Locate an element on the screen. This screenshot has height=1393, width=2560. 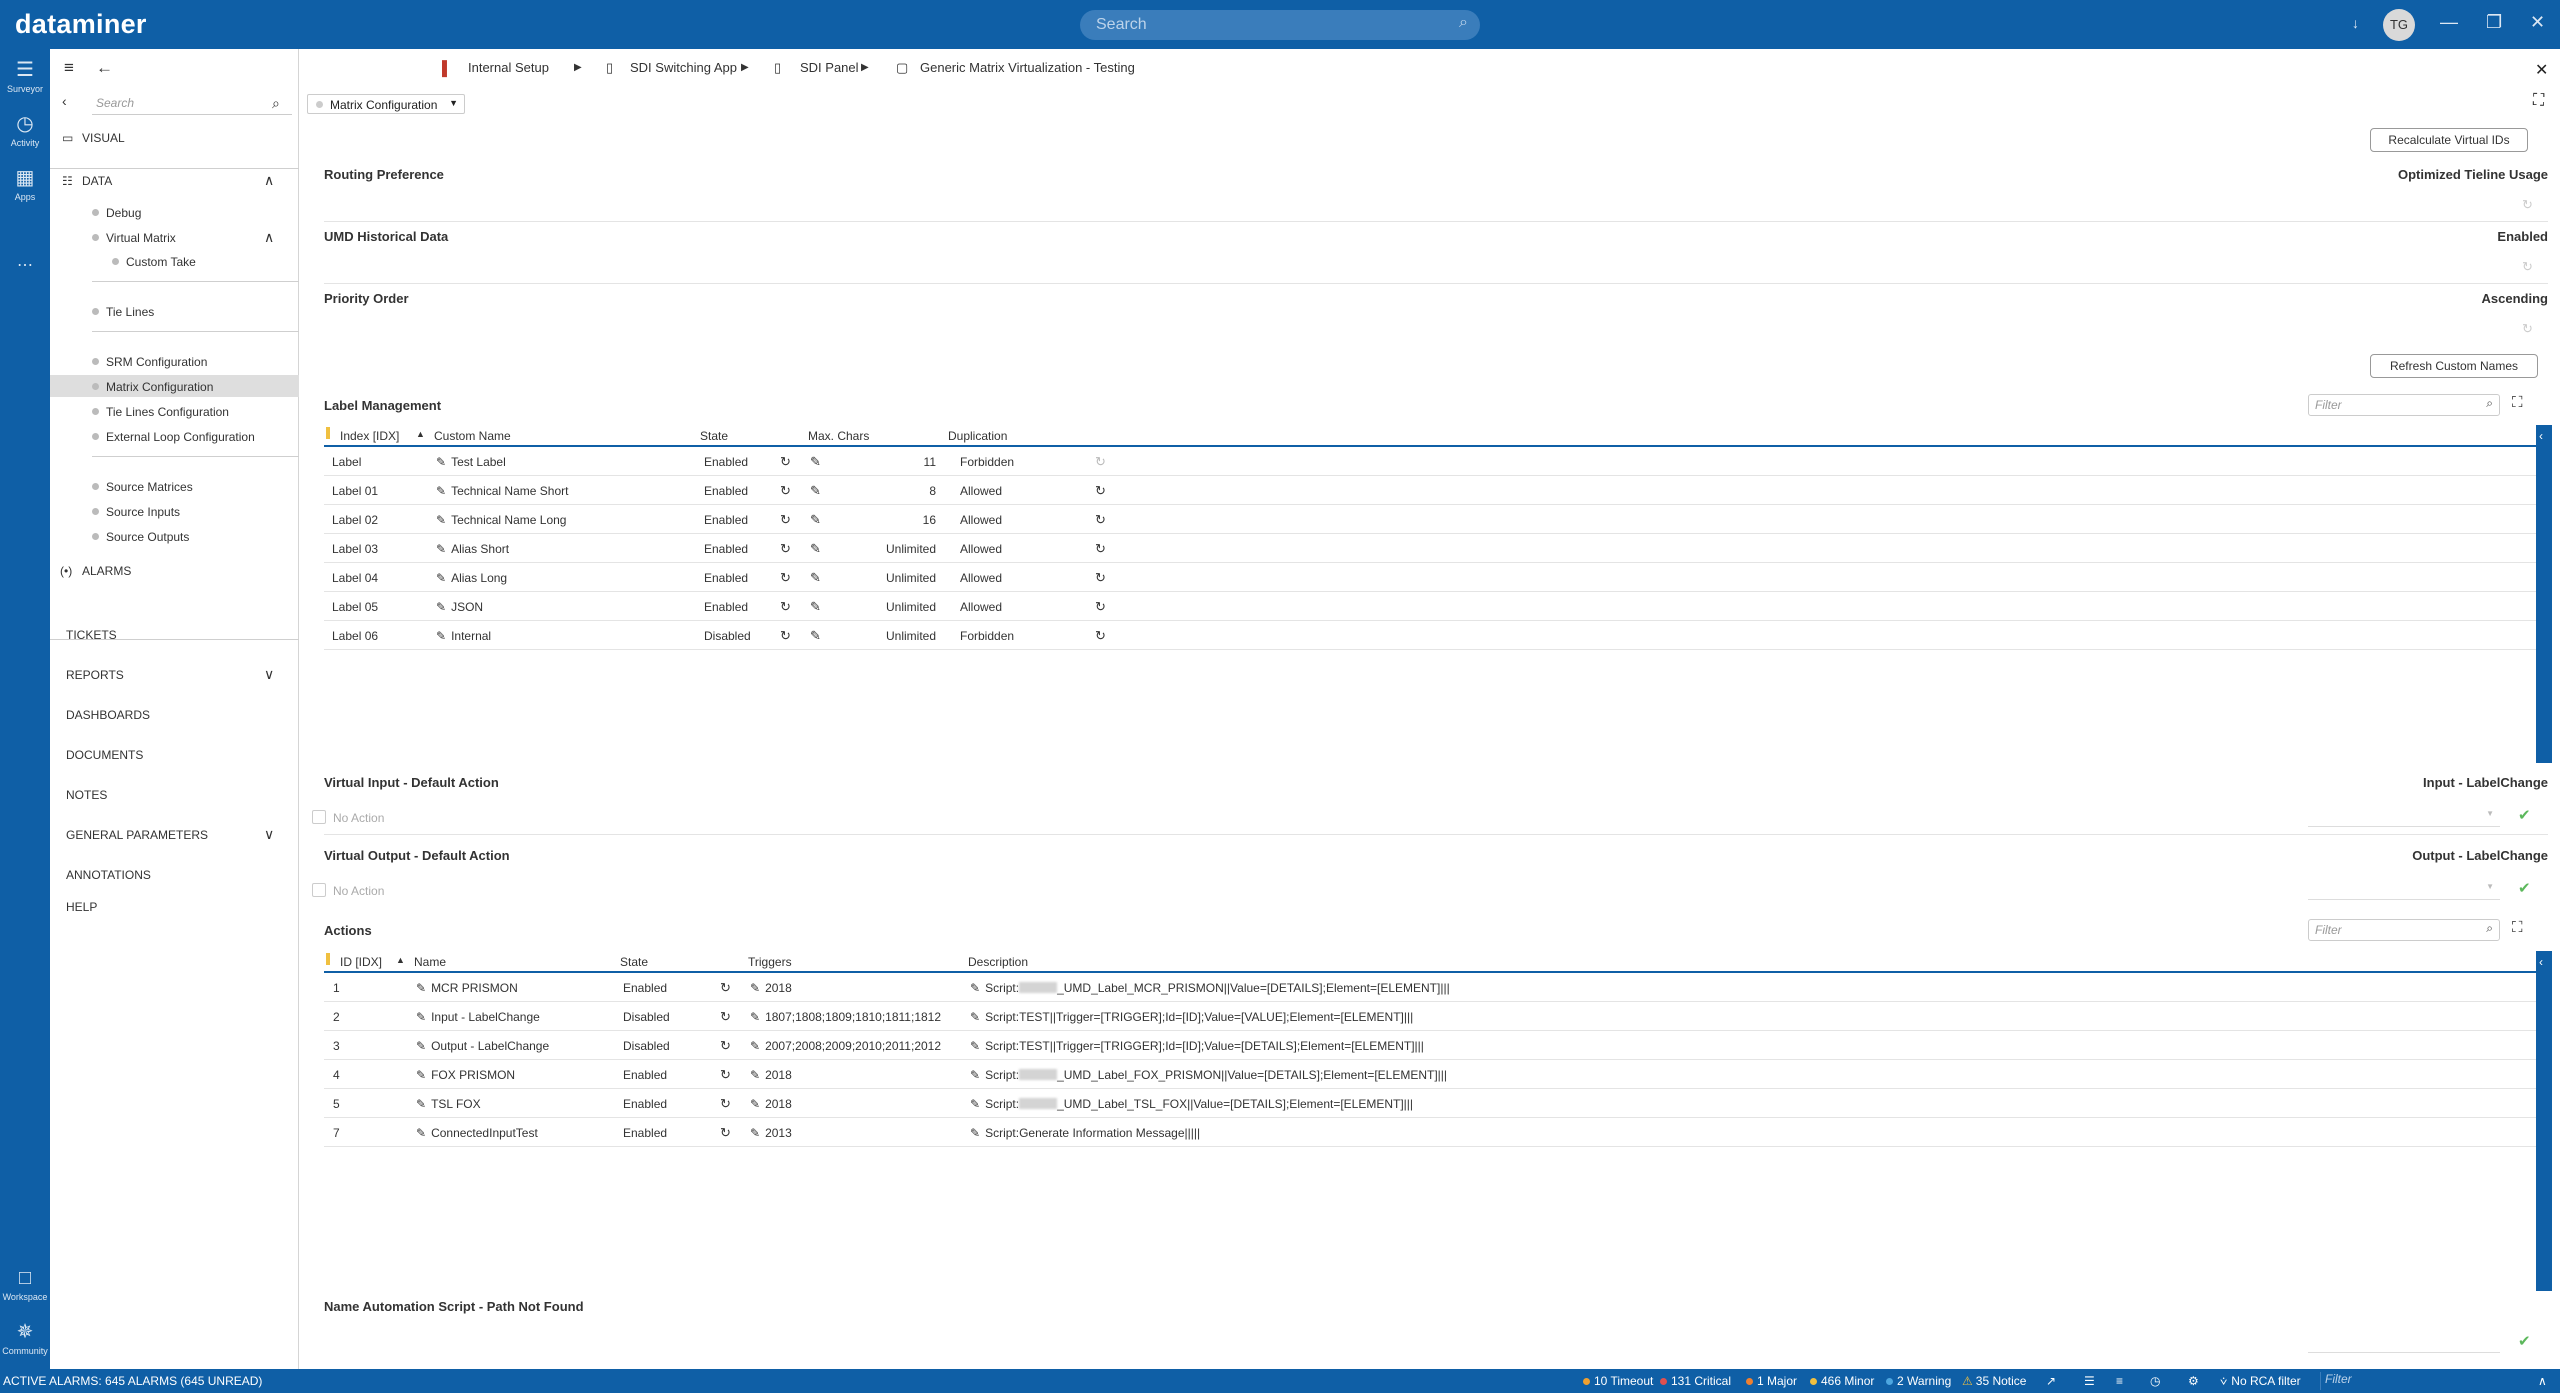
status-minor: 466 Minor is located at coordinates (1842, 1381).